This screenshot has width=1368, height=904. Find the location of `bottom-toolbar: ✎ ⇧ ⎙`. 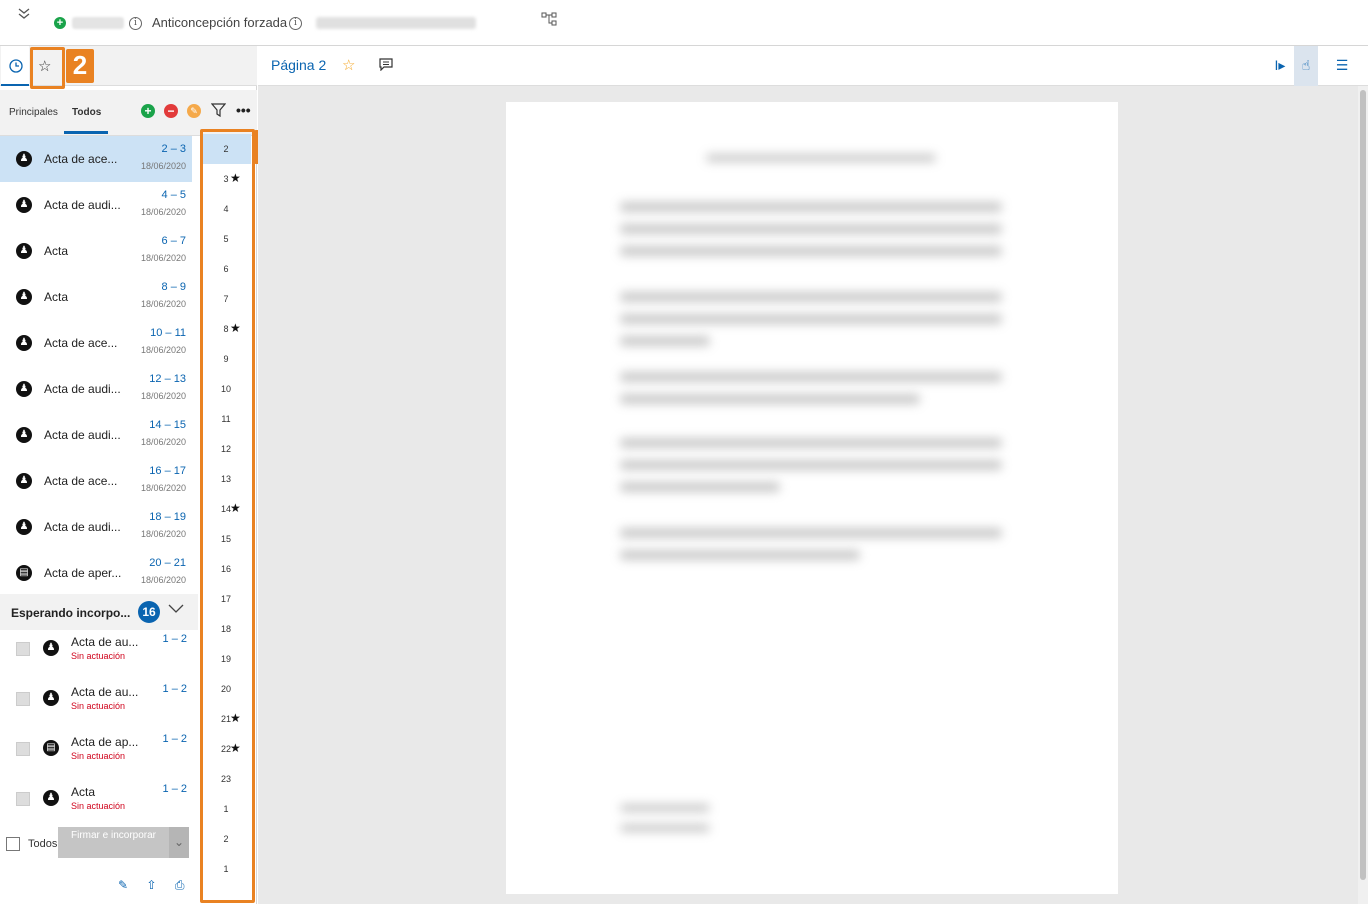

bottom-toolbar: ✎ ⇧ ⎙ is located at coordinates (158, 885).